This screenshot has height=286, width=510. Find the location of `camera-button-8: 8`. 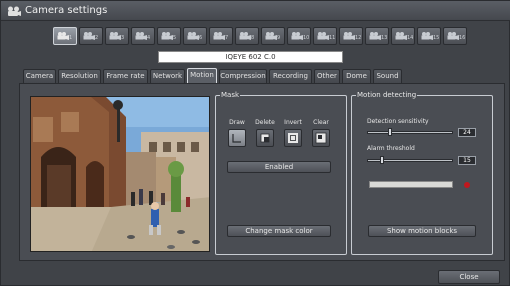

camera-button-8: 8 is located at coordinates (247, 36).